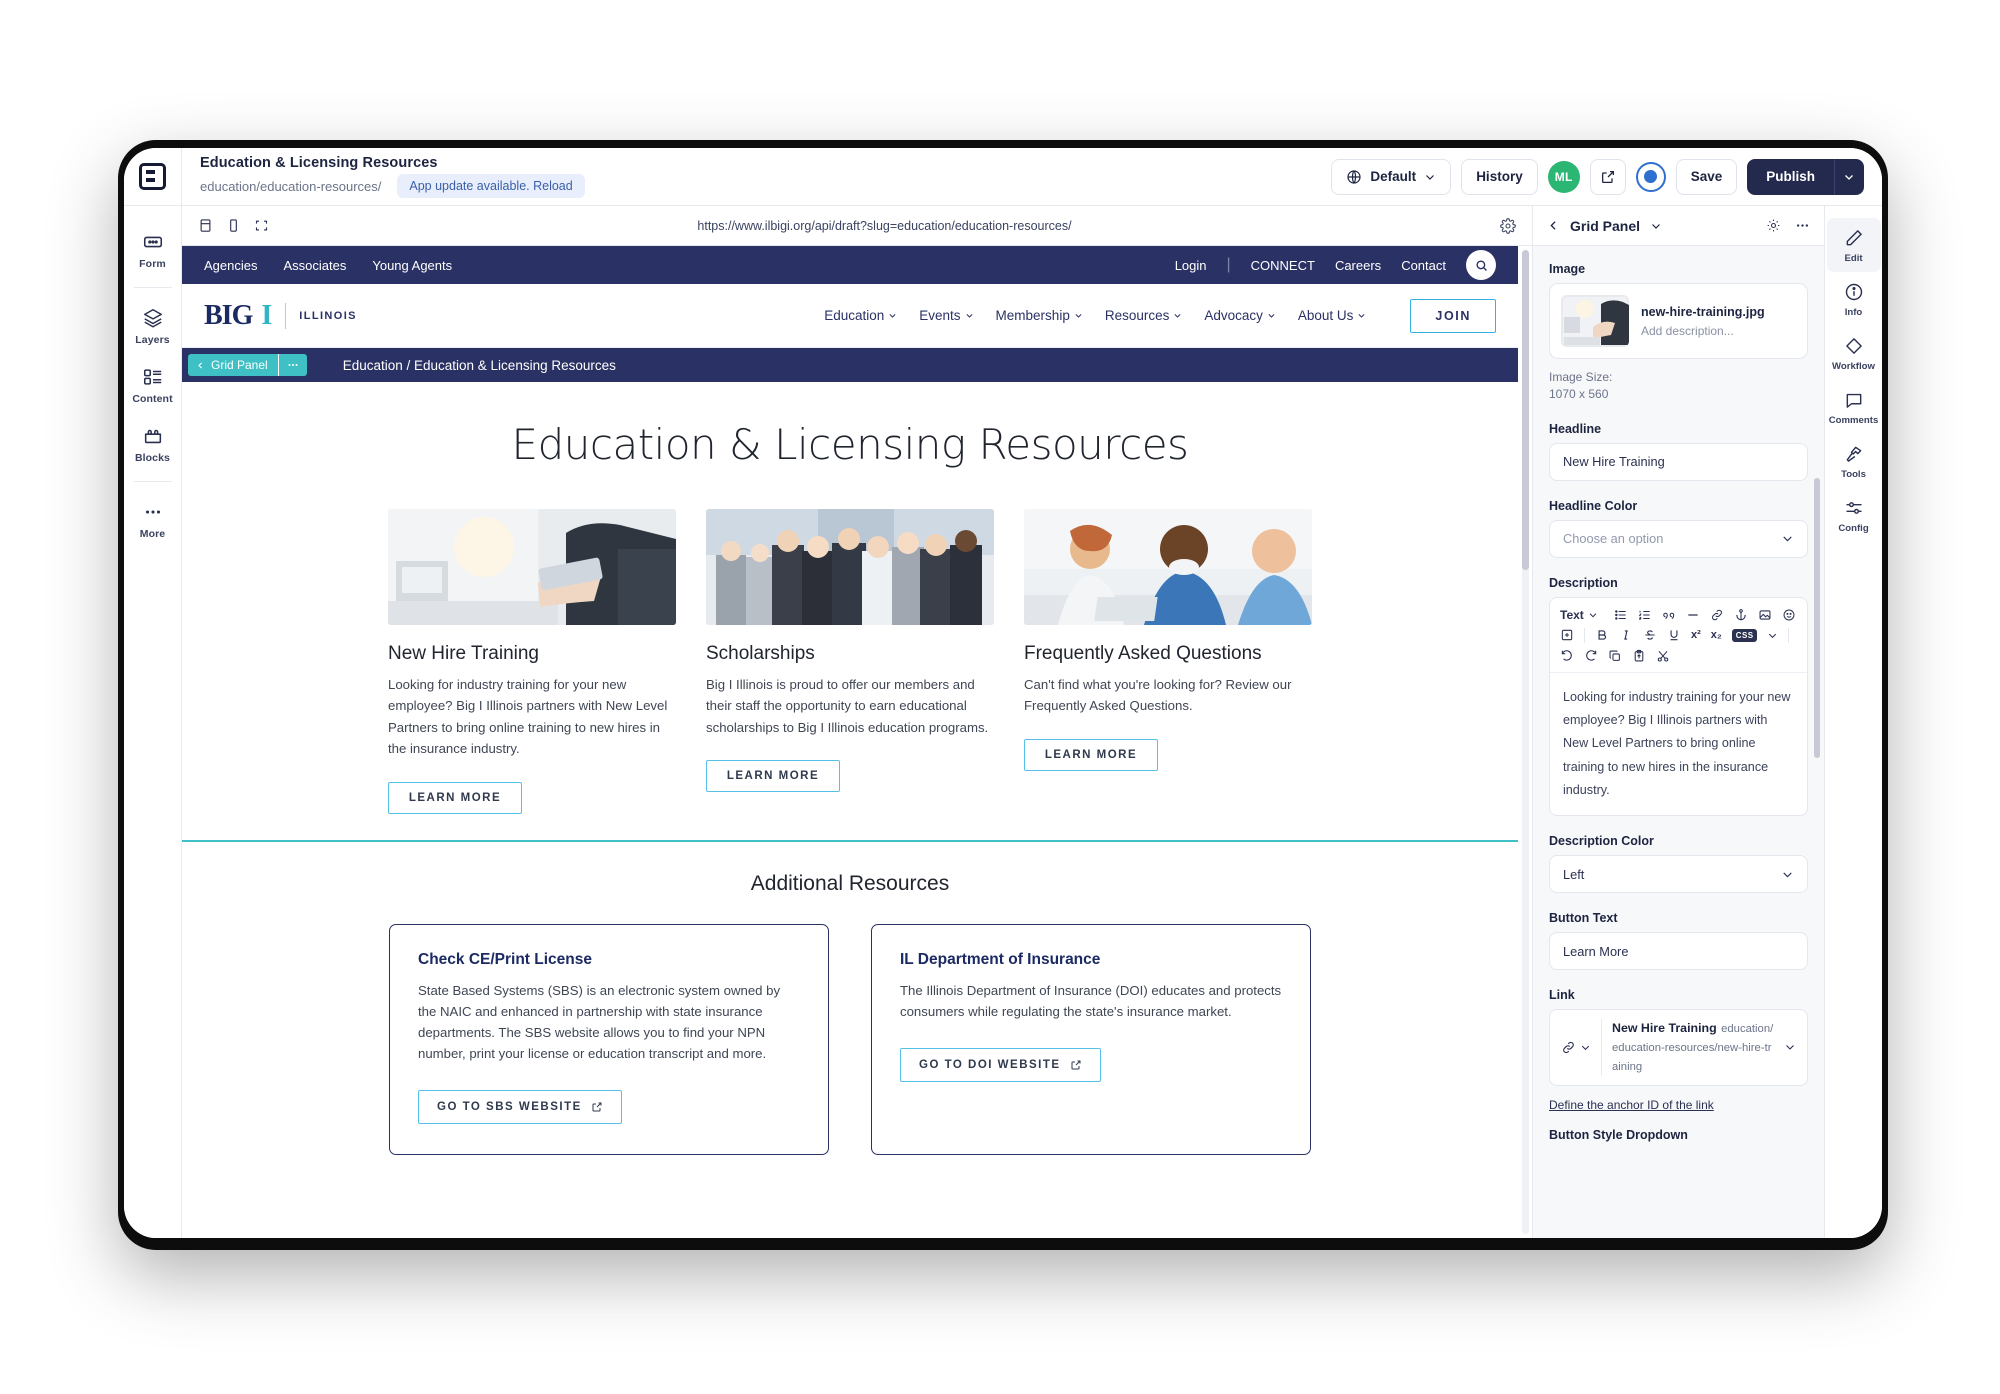  Describe the element at coordinates (1664, 1028) in the screenshot. I see `link-title: New Hire Training` at that location.